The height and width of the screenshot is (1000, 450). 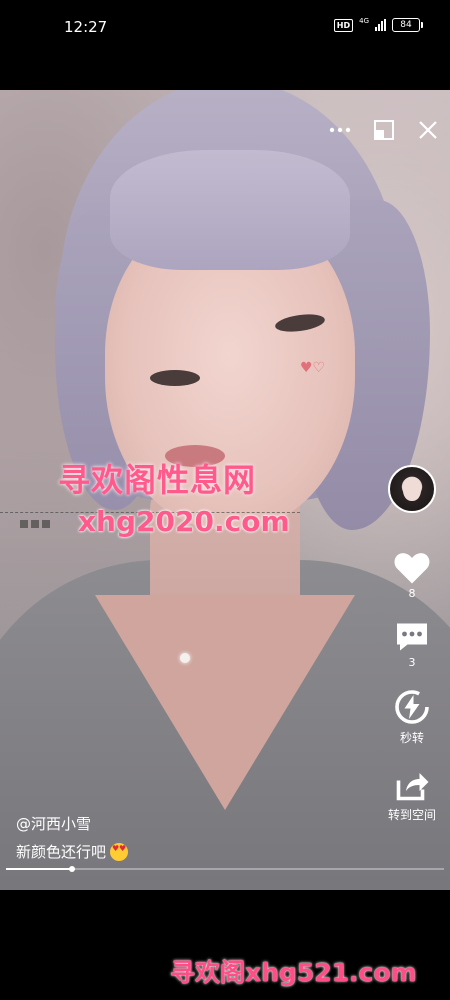 What do you see at coordinates (412, 707) in the screenshot?
I see `lightning-icon` at bounding box center [412, 707].